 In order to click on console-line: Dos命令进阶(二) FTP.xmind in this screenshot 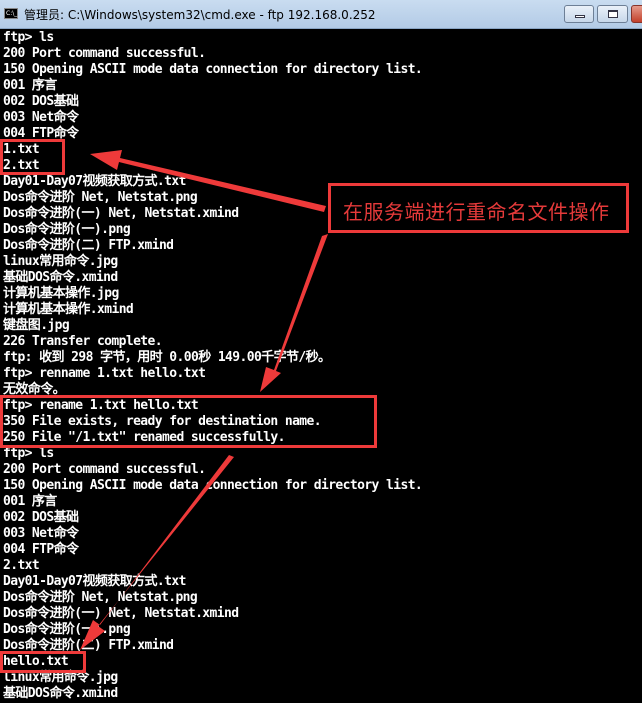, I will do `click(88, 245)`.